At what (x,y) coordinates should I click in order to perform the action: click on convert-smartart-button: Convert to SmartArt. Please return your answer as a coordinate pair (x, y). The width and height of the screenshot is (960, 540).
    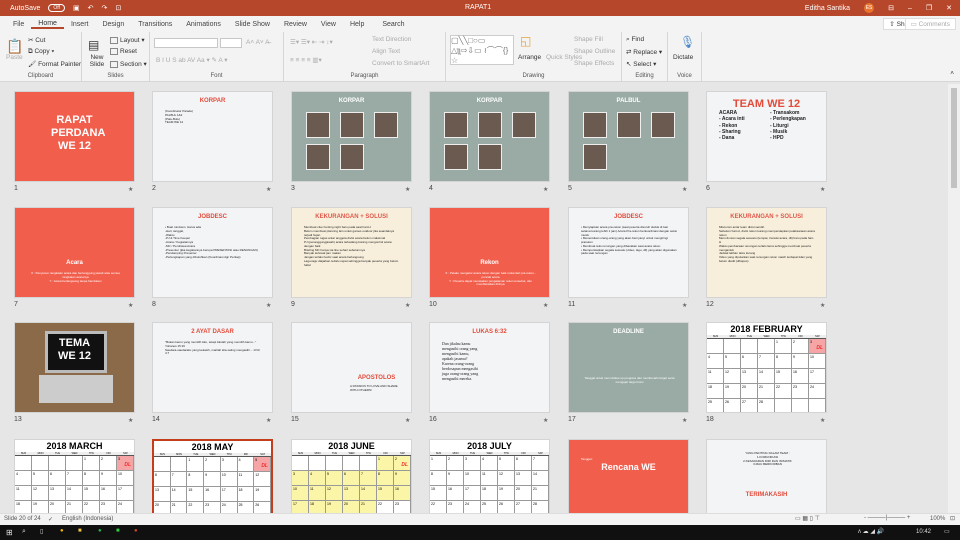
    Looking at the image, I should click on (400, 63).